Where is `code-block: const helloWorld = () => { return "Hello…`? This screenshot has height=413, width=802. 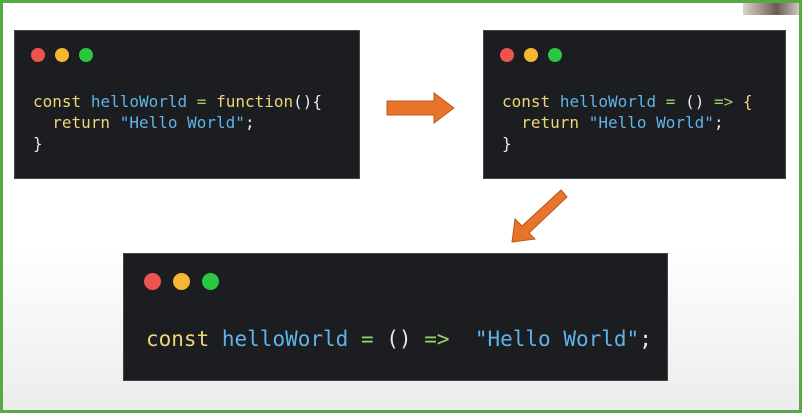 code-block: const helloWorld = () => { return "Hello… is located at coordinates (627, 122).